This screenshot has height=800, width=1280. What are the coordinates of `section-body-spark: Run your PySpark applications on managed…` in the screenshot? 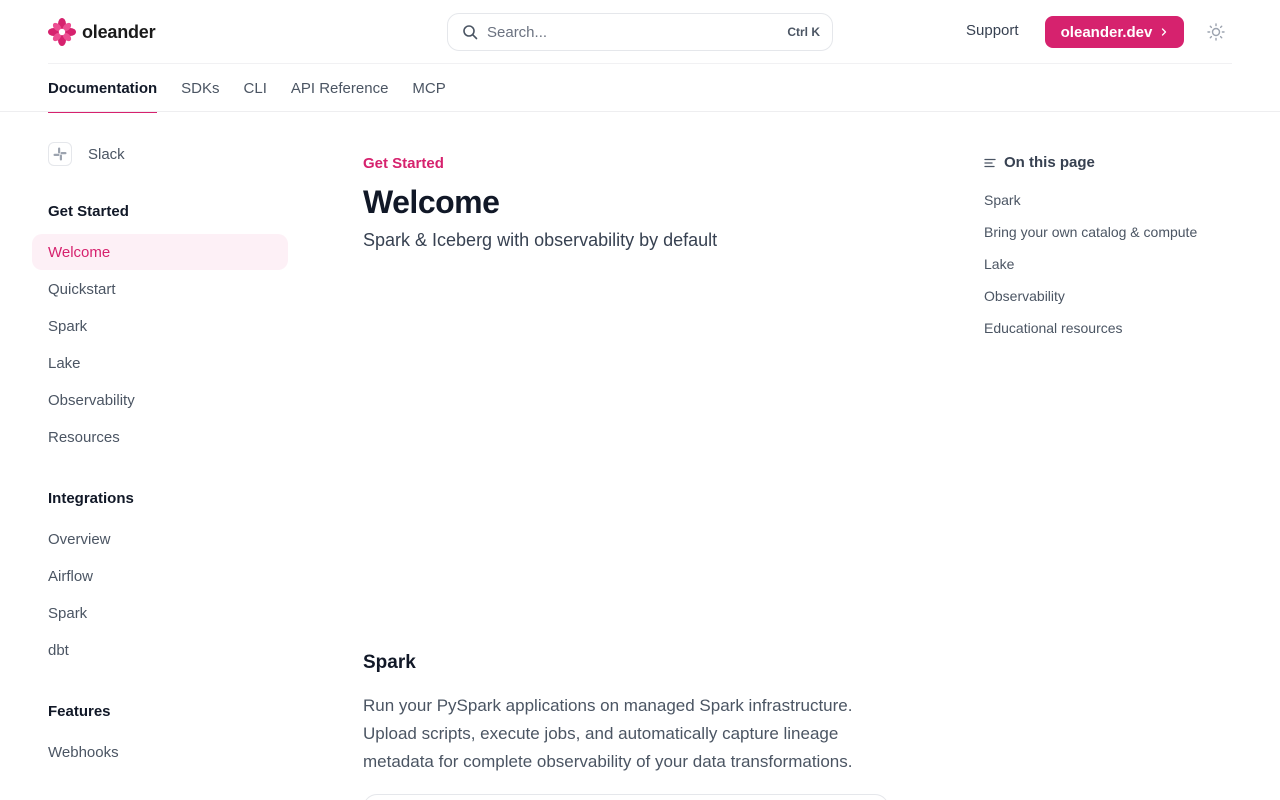 It's located at (608, 733).